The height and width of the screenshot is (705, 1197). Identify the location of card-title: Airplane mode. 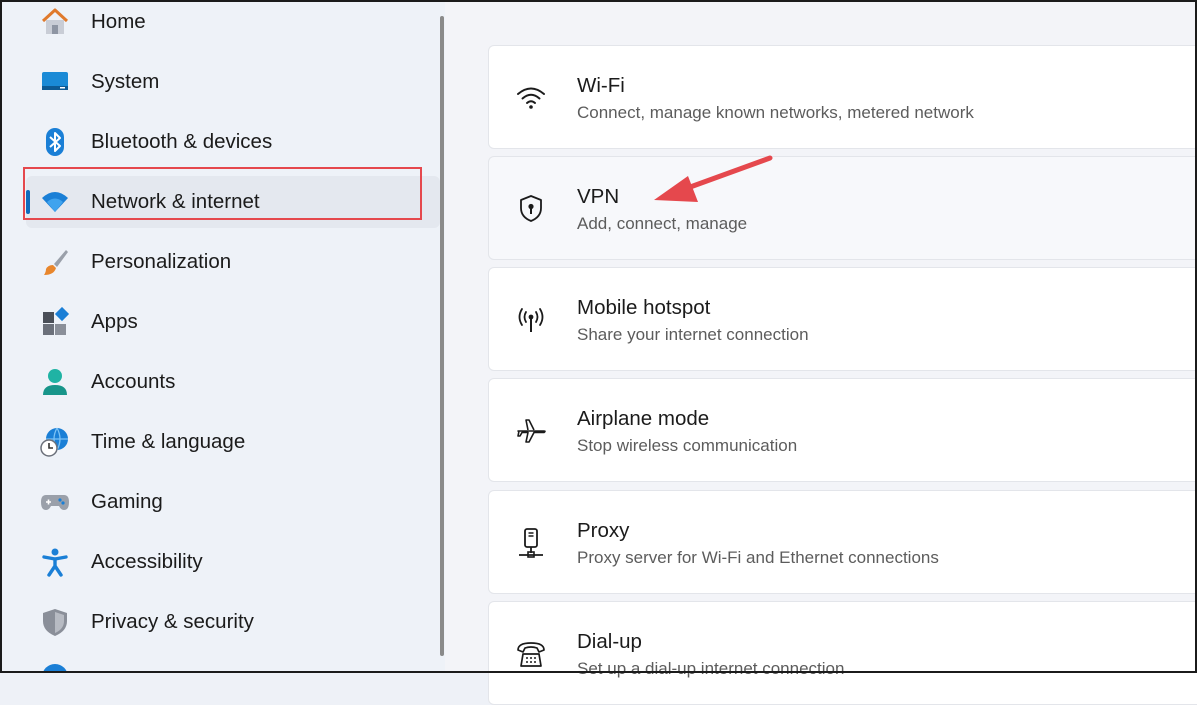
(643, 418).